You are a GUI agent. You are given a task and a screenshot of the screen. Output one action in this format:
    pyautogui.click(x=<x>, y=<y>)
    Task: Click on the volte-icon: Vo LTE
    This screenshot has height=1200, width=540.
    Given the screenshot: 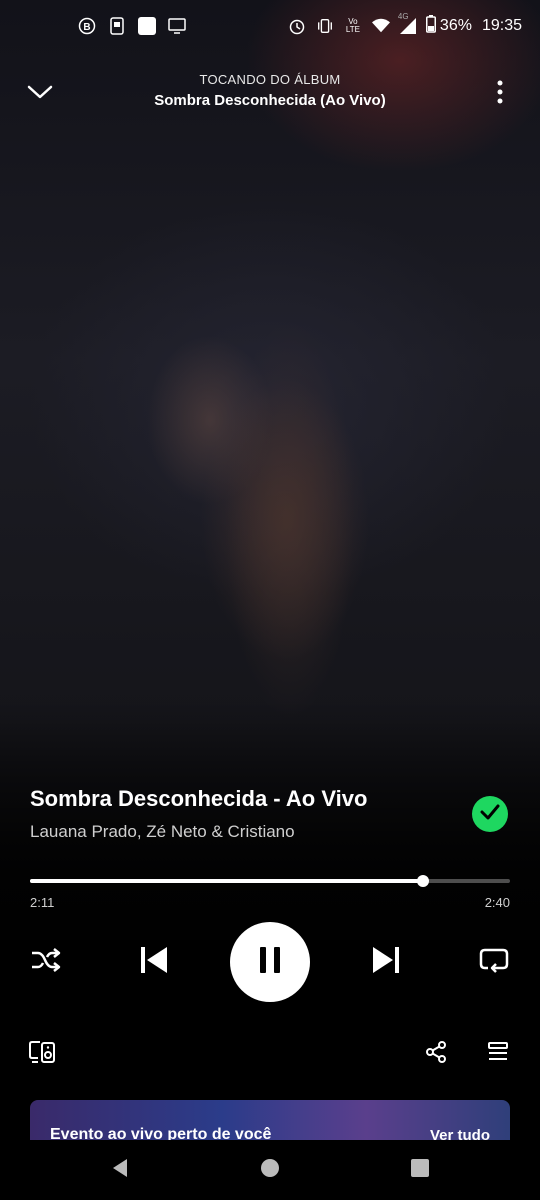 What is the action you would take?
    pyautogui.click(x=353, y=26)
    